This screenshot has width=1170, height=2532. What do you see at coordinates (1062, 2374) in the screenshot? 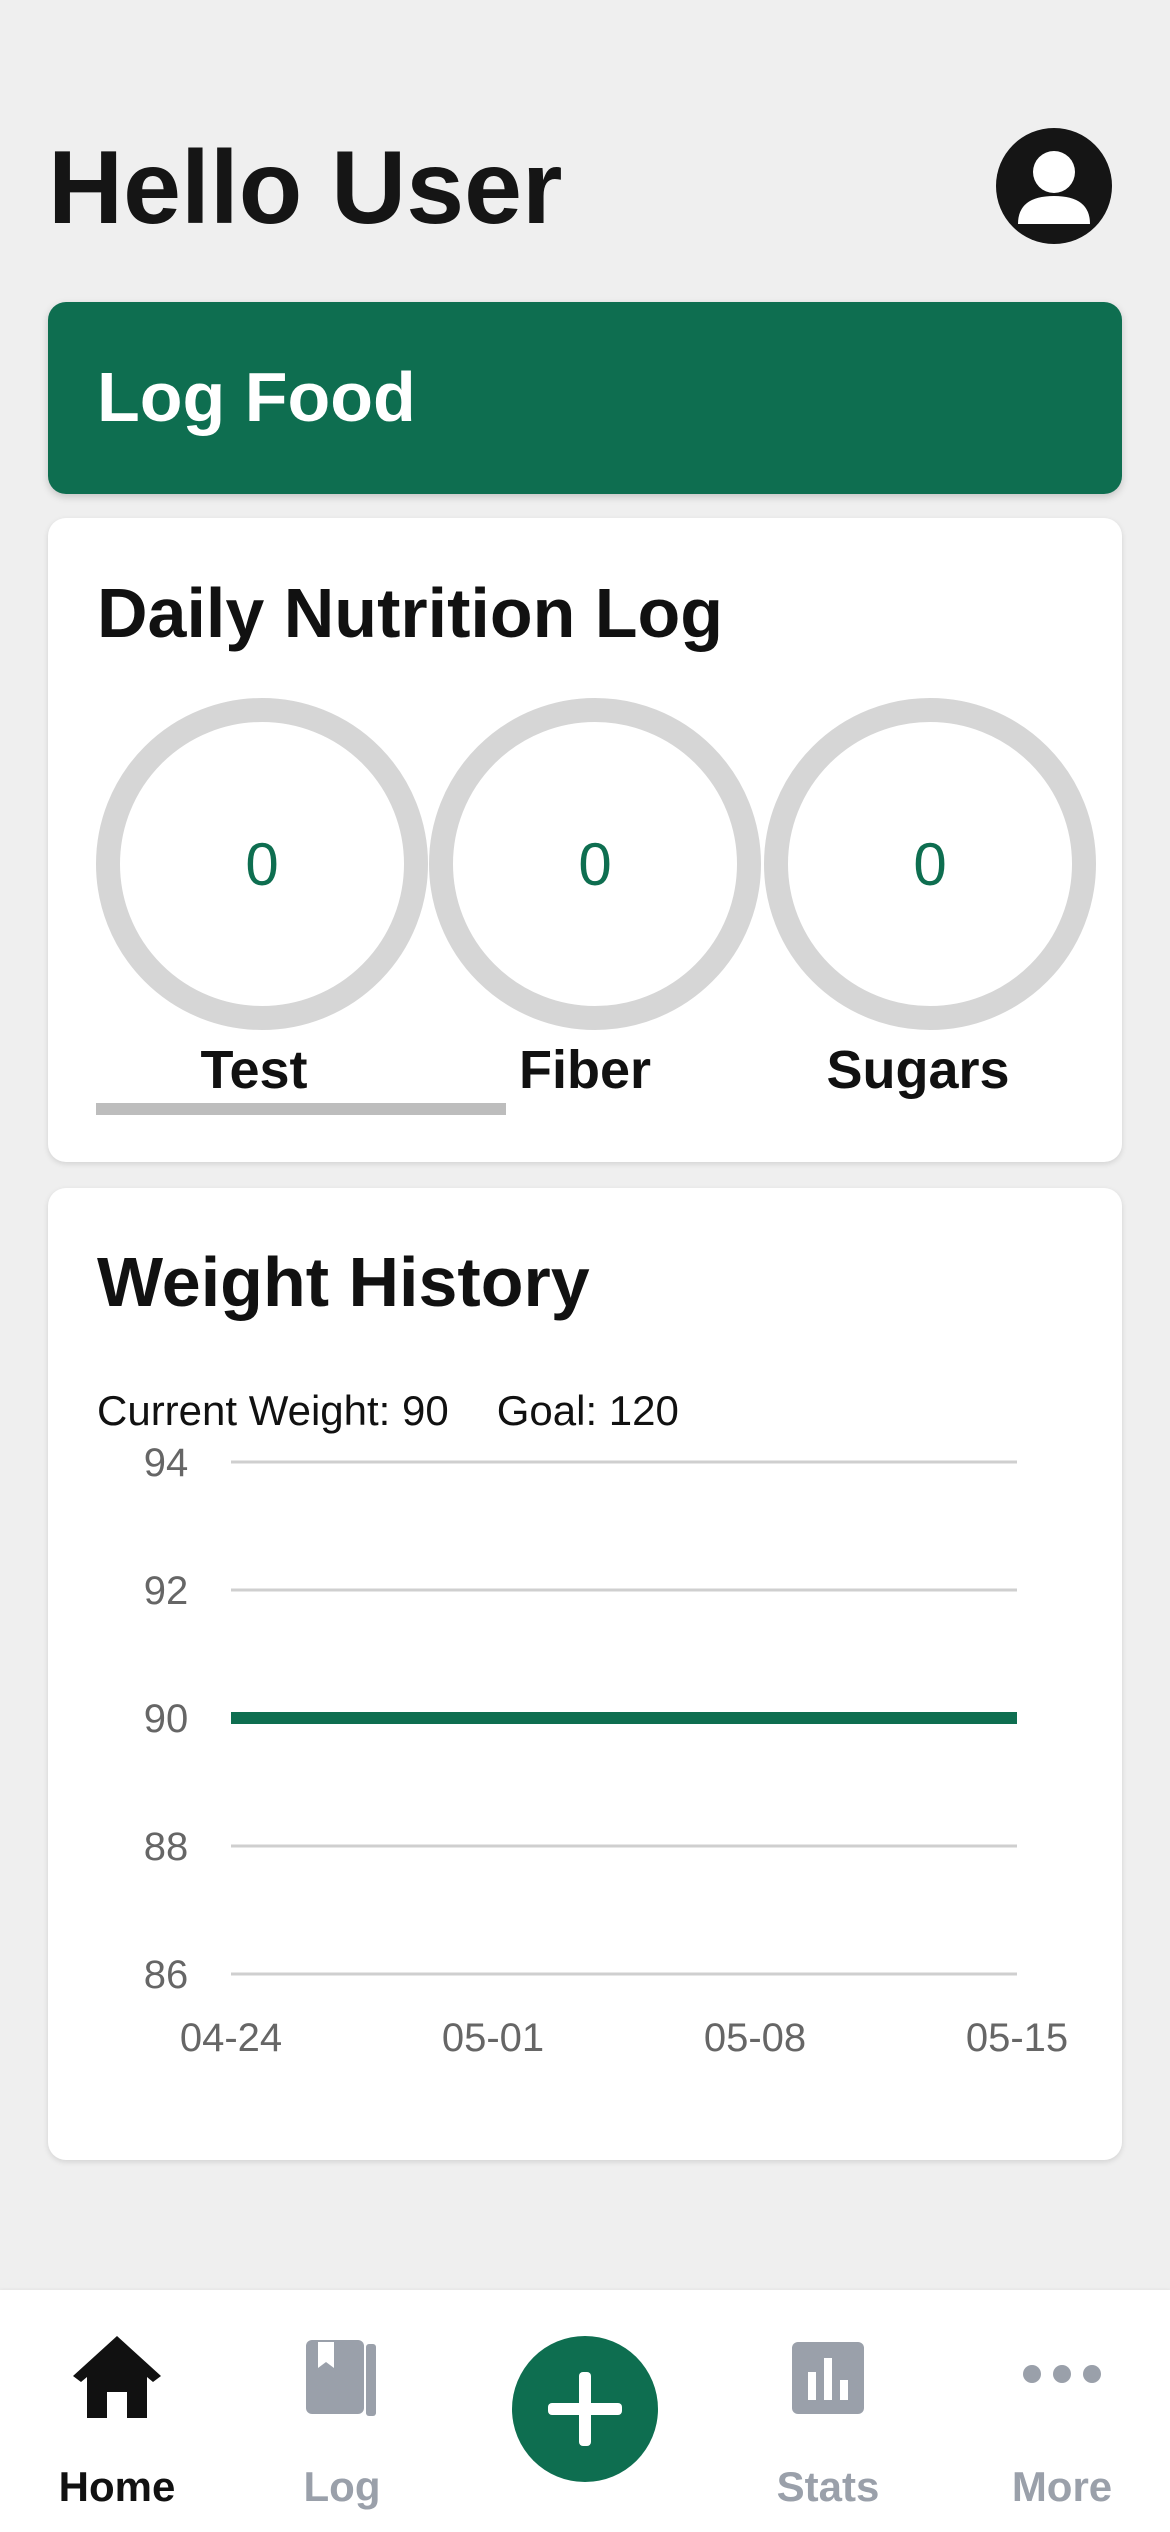
I see `more-dots-icon` at bounding box center [1062, 2374].